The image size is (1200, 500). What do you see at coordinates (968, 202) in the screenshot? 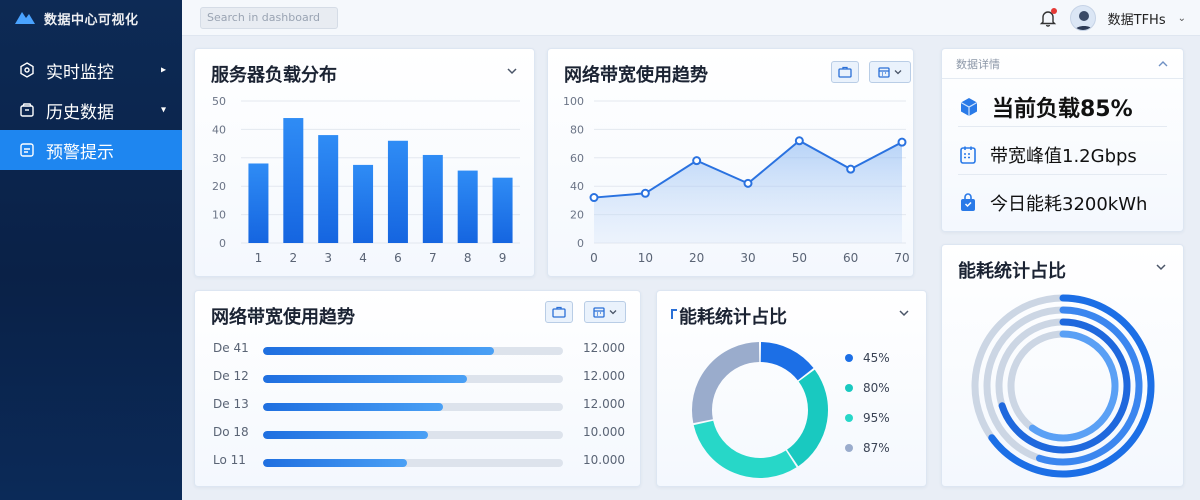
I see `bag-icon` at bounding box center [968, 202].